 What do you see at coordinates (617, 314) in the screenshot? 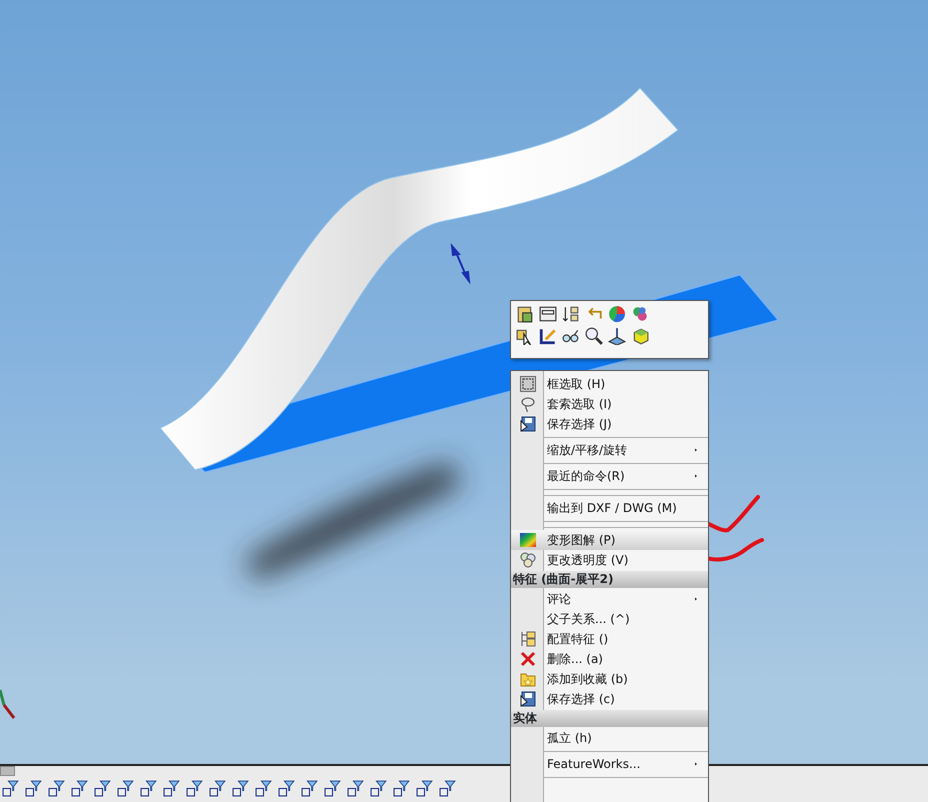
I see `color-wheel-icon` at bounding box center [617, 314].